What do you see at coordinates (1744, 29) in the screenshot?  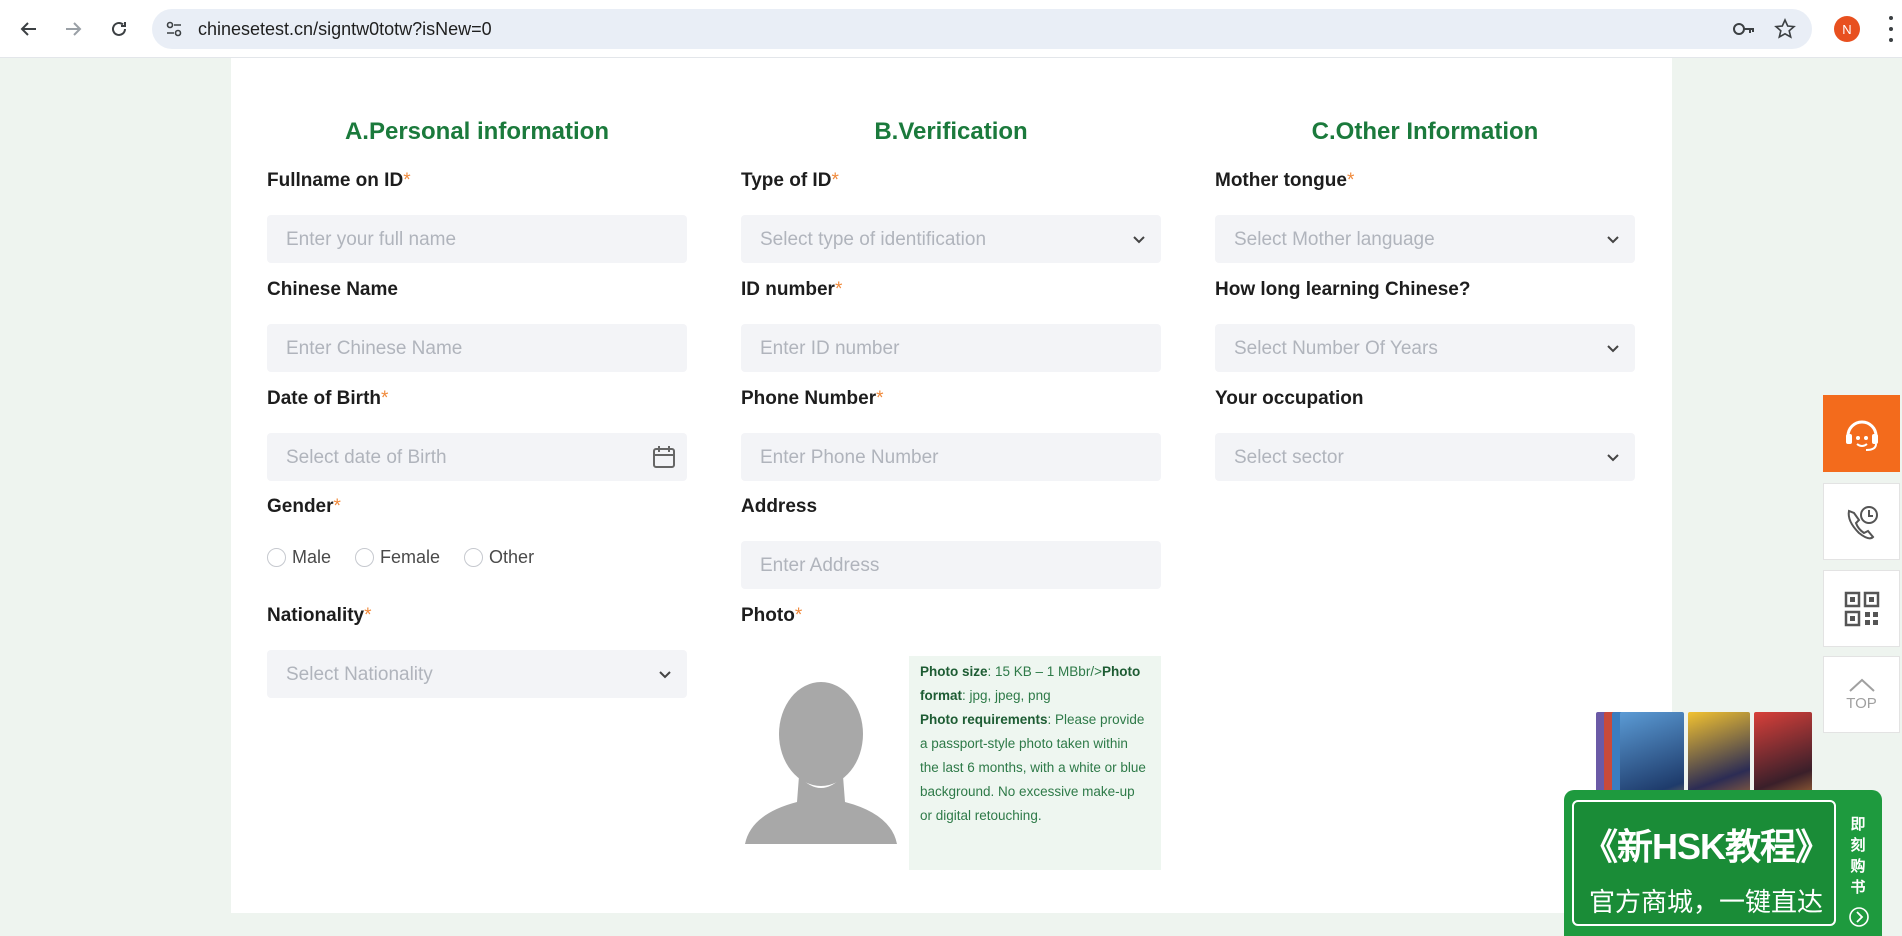 I see `password-key-icon` at bounding box center [1744, 29].